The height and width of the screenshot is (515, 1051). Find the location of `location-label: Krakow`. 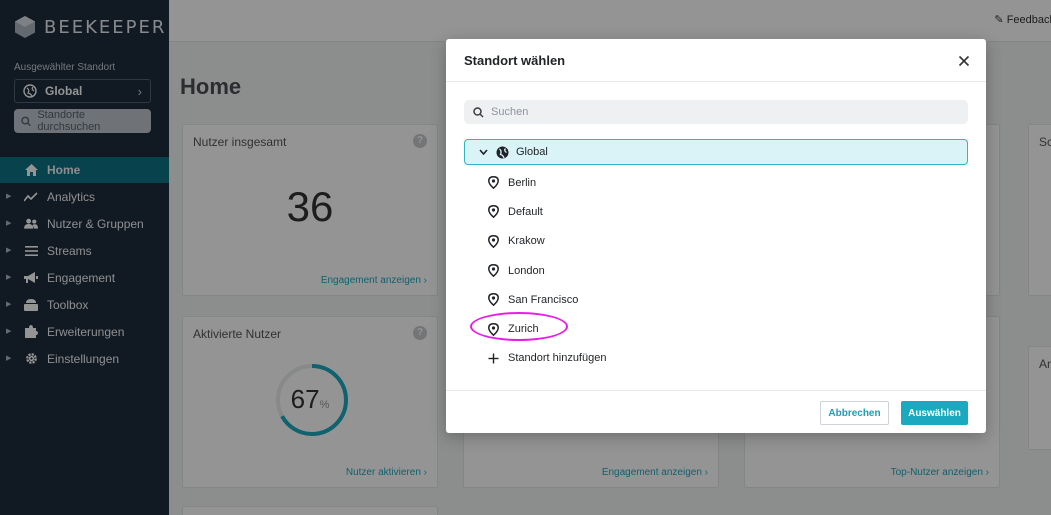

location-label: Krakow is located at coordinates (526, 241).